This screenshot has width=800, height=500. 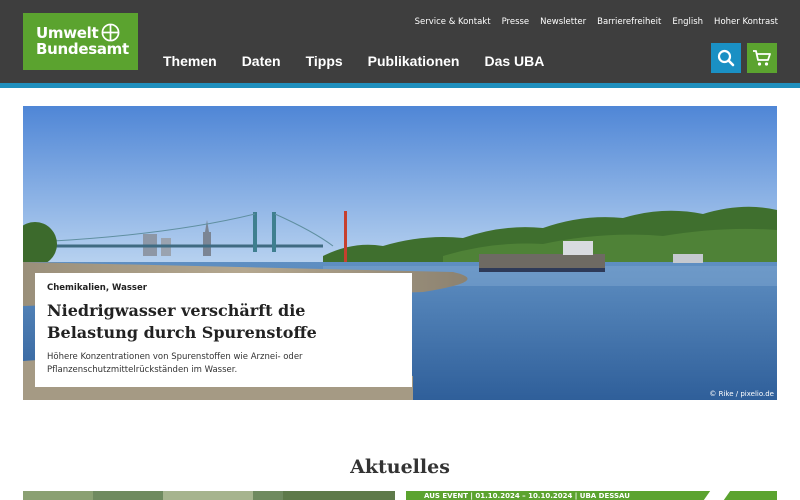 I want to click on service-link-presse: Presse, so click(x=516, y=22).